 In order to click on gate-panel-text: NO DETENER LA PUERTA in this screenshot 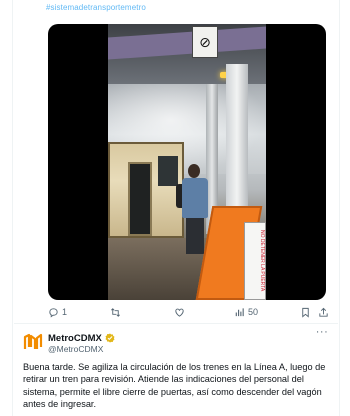, I will do `click(255, 261)`.